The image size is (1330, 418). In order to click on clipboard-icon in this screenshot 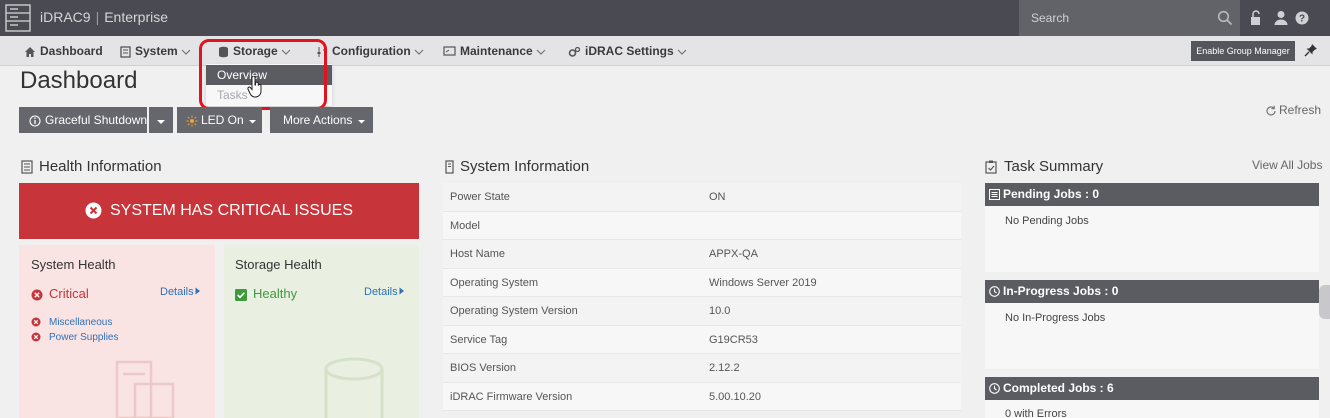, I will do `click(27, 167)`.